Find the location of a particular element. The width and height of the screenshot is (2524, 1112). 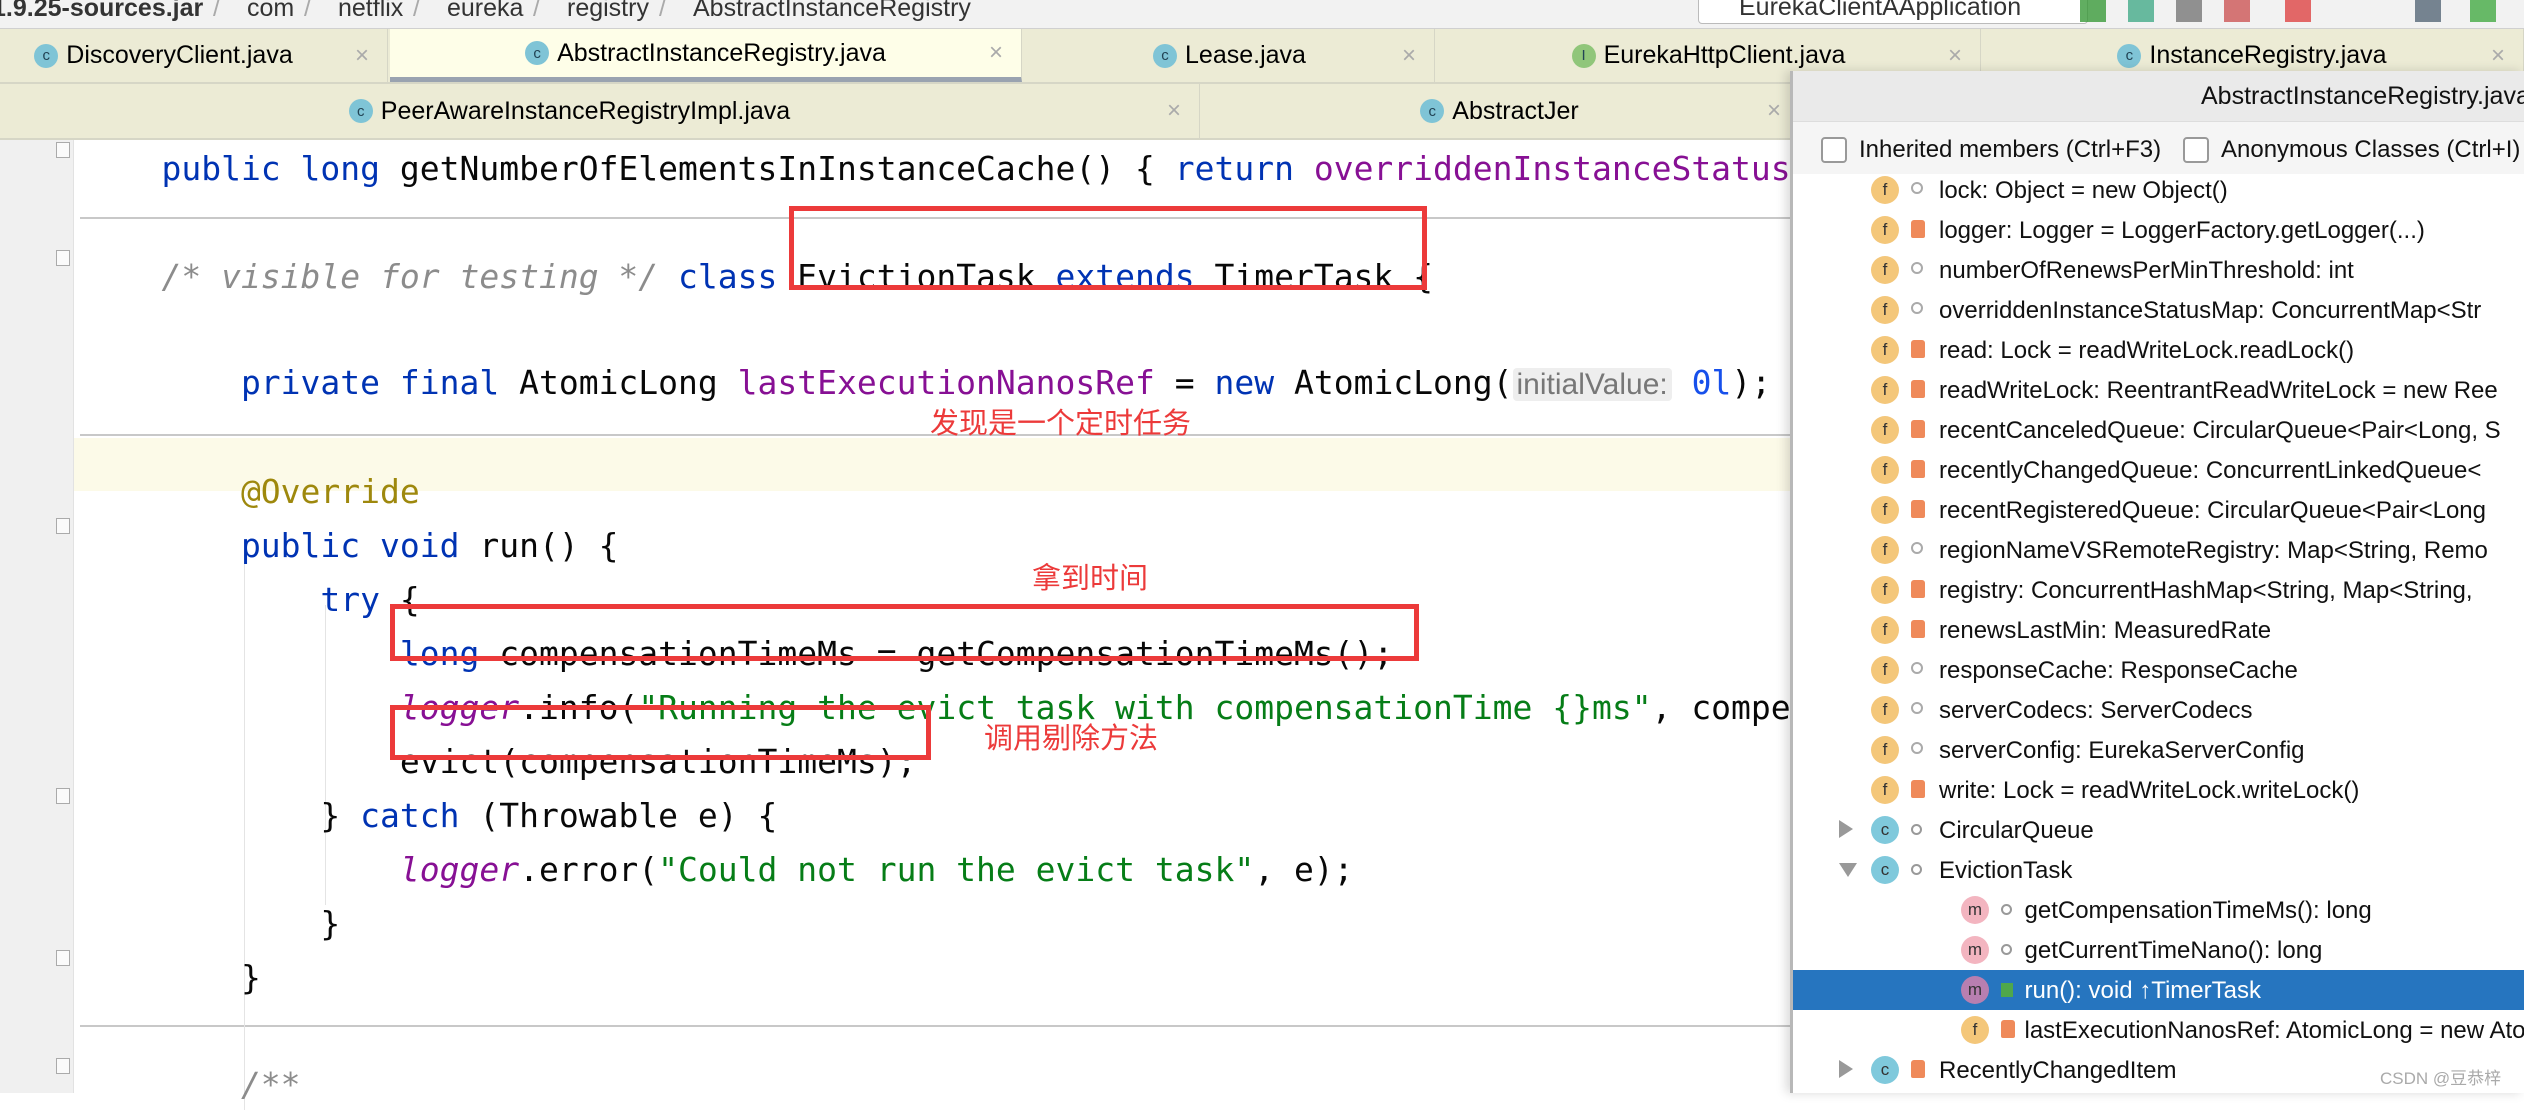

structure-item: fserverConfig: EurekaServerConfig is located at coordinates (2158, 750).